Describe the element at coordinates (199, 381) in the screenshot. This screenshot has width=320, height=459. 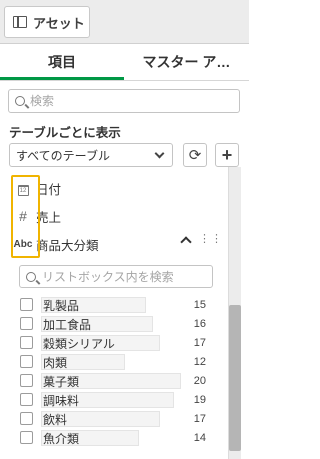
I see `item-count: 20` at that location.